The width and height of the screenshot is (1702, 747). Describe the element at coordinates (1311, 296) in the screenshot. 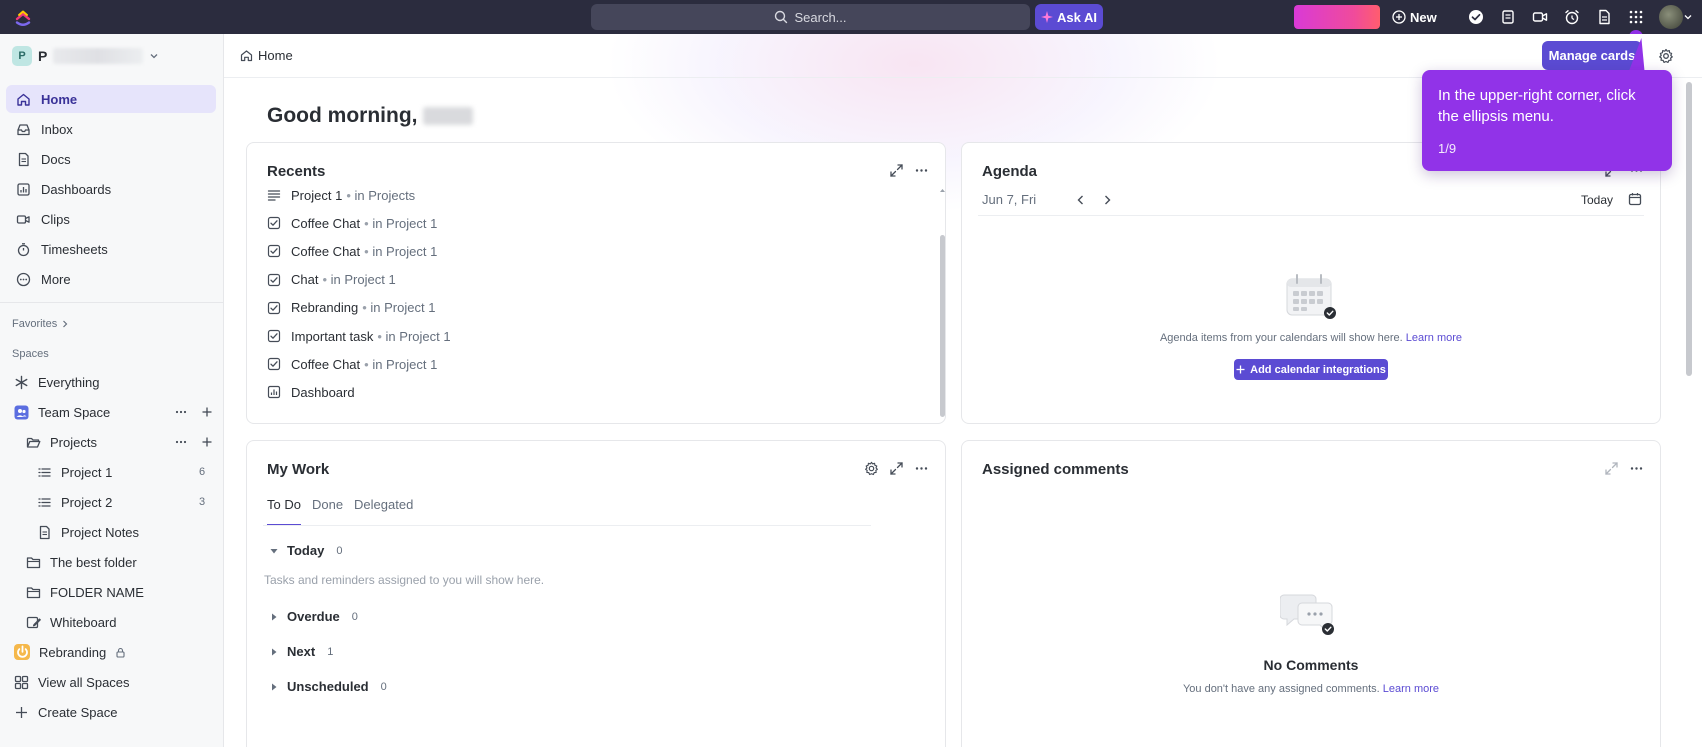

I see `calendar-illustration-icon` at that location.